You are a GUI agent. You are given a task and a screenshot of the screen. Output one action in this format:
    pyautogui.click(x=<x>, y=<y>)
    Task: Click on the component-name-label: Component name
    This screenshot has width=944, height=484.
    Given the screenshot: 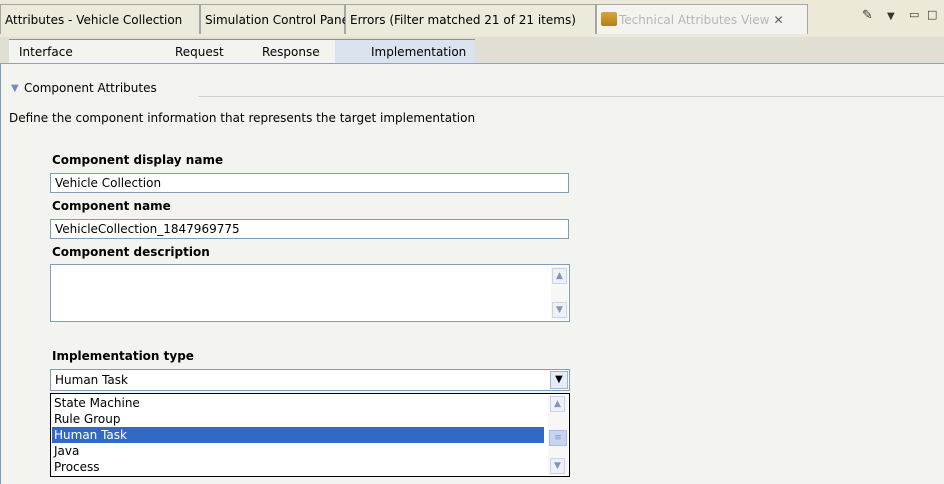 What is the action you would take?
    pyautogui.click(x=111, y=206)
    